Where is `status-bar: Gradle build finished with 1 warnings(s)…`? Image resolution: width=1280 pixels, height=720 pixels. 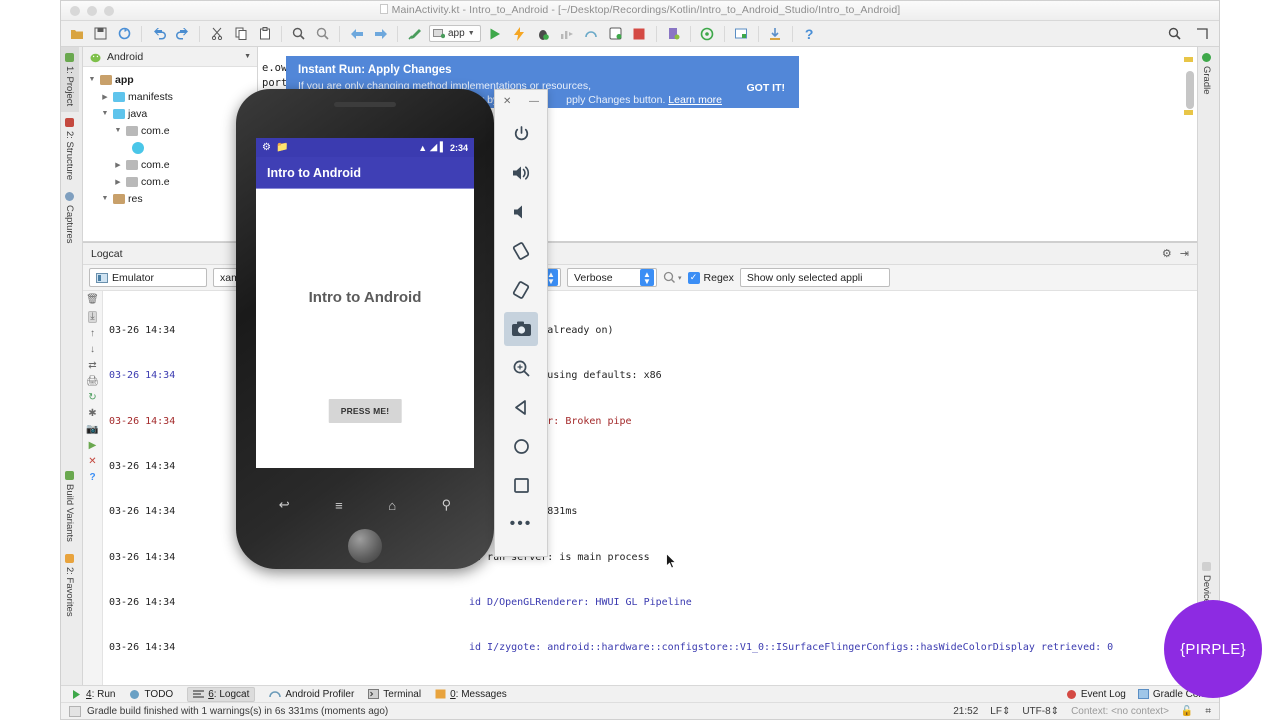
status-bar: Gradle build finished with 1 warnings(s)… is located at coordinates (640, 710).